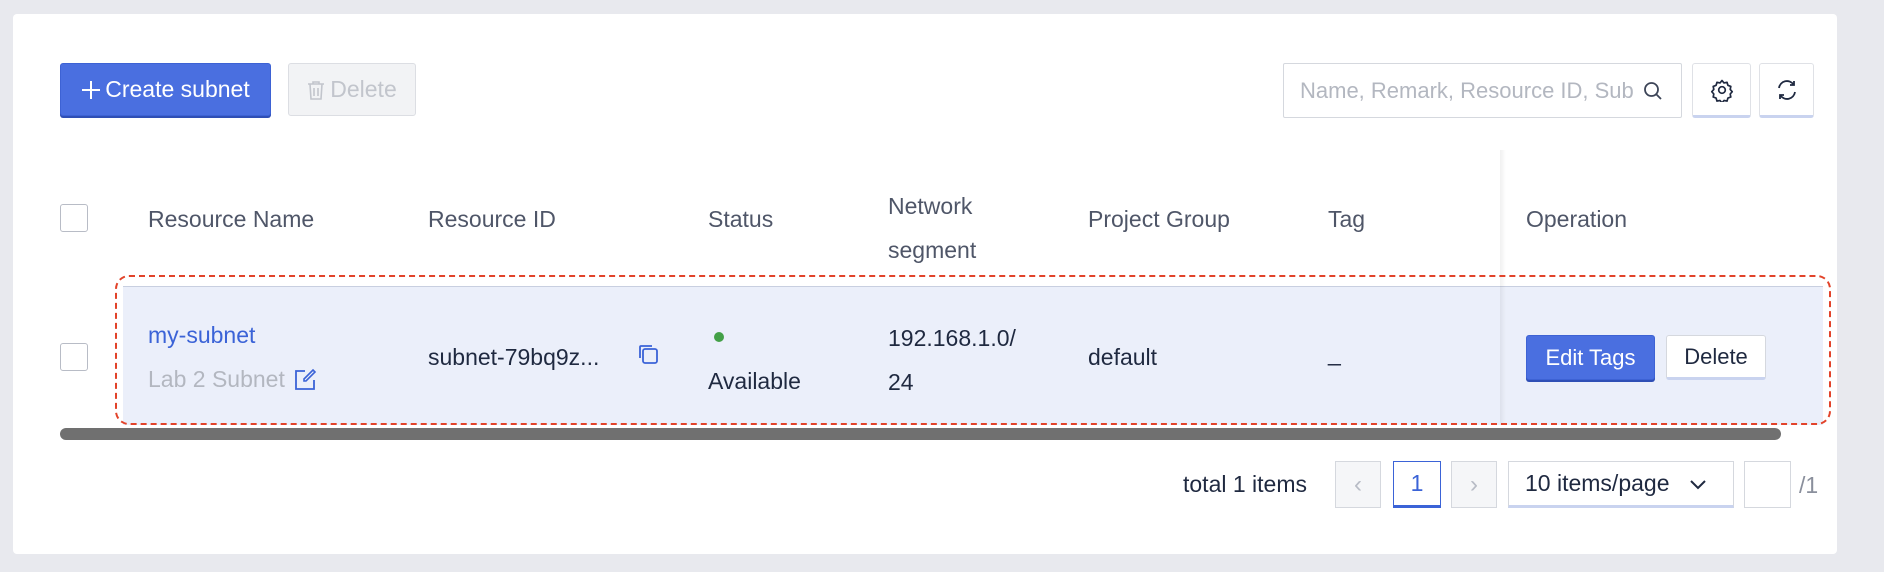 The height and width of the screenshot is (572, 1884). What do you see at coordinates (741, 219) in the screenshot?
I see `column-header-status: Status` at bounding box center [741, 219].